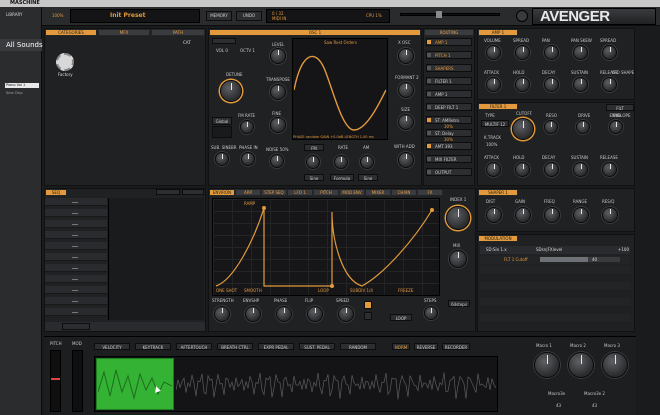 The image size is (660, 415). I want to click on osc-level-knob, so click(278, 56).